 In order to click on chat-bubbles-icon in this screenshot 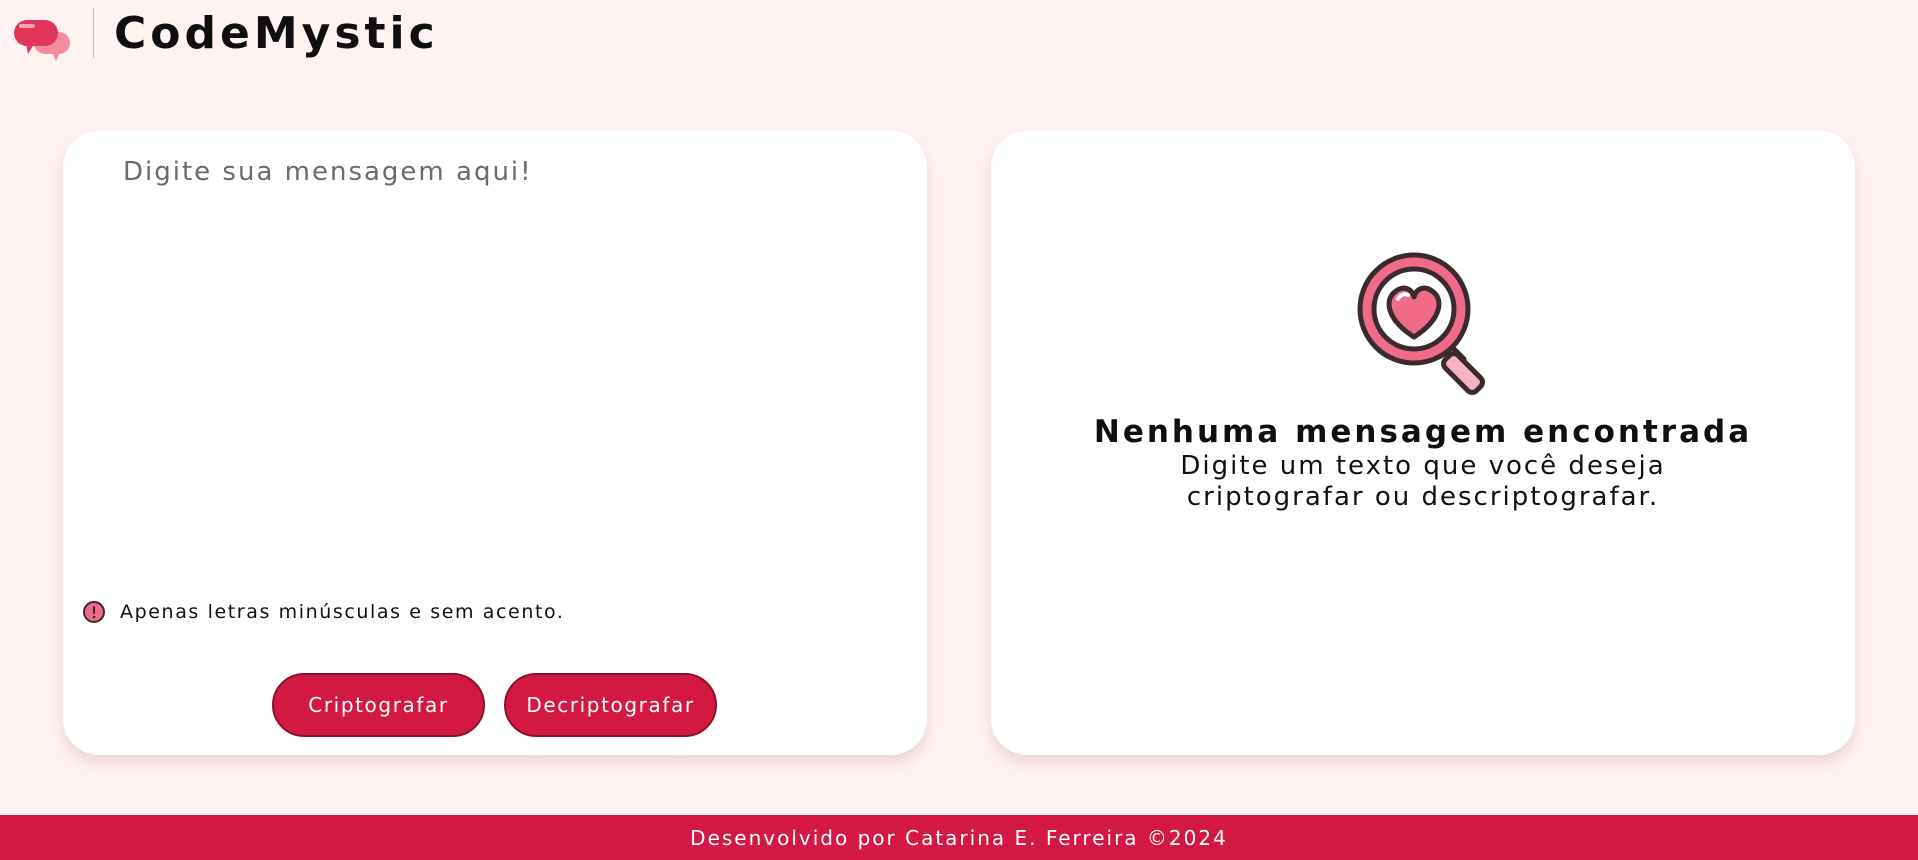, I will do `click(42, 40)`.